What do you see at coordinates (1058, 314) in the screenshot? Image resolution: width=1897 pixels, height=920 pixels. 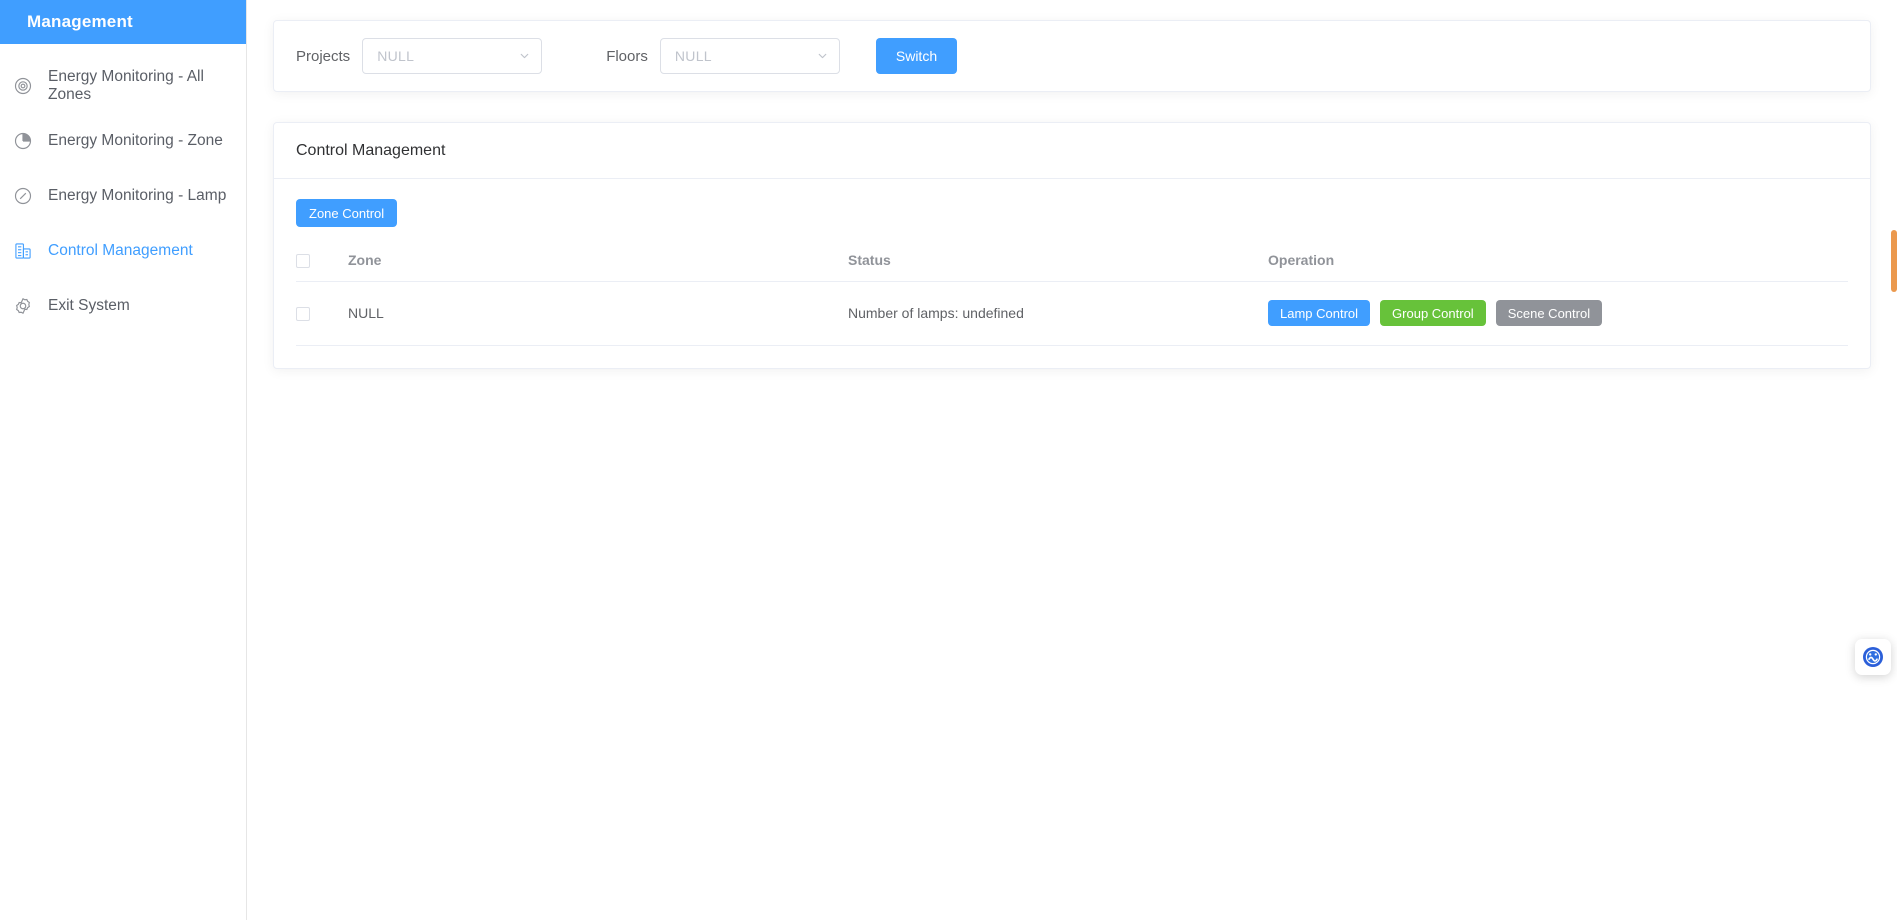 I see `cell-status: Number of lamps: undefined` at bounding box center [1058, 314].